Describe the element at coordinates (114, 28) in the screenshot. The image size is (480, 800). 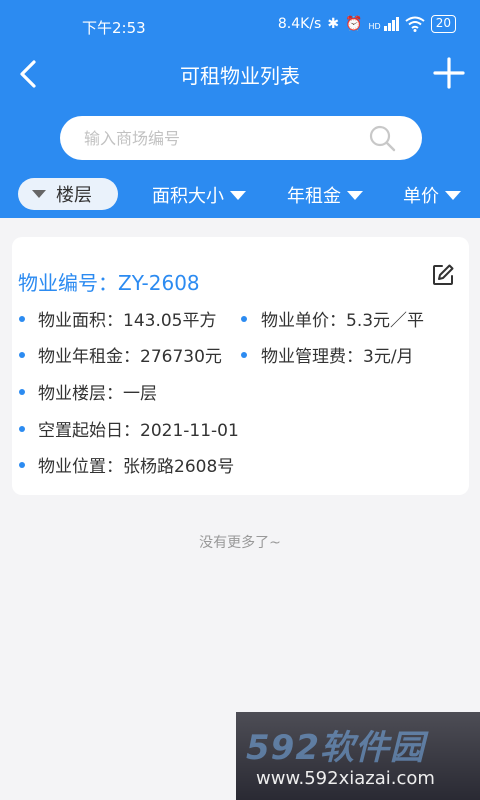
I see `status-time: 下午2:53` at that location.